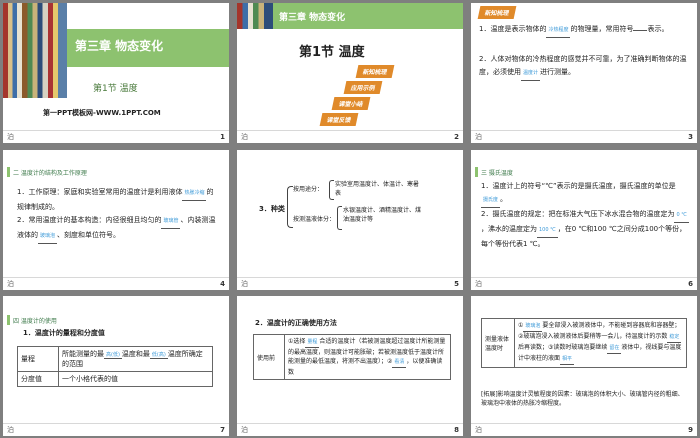  I want to click on slide-footer: 泊7, so click(116, 429).